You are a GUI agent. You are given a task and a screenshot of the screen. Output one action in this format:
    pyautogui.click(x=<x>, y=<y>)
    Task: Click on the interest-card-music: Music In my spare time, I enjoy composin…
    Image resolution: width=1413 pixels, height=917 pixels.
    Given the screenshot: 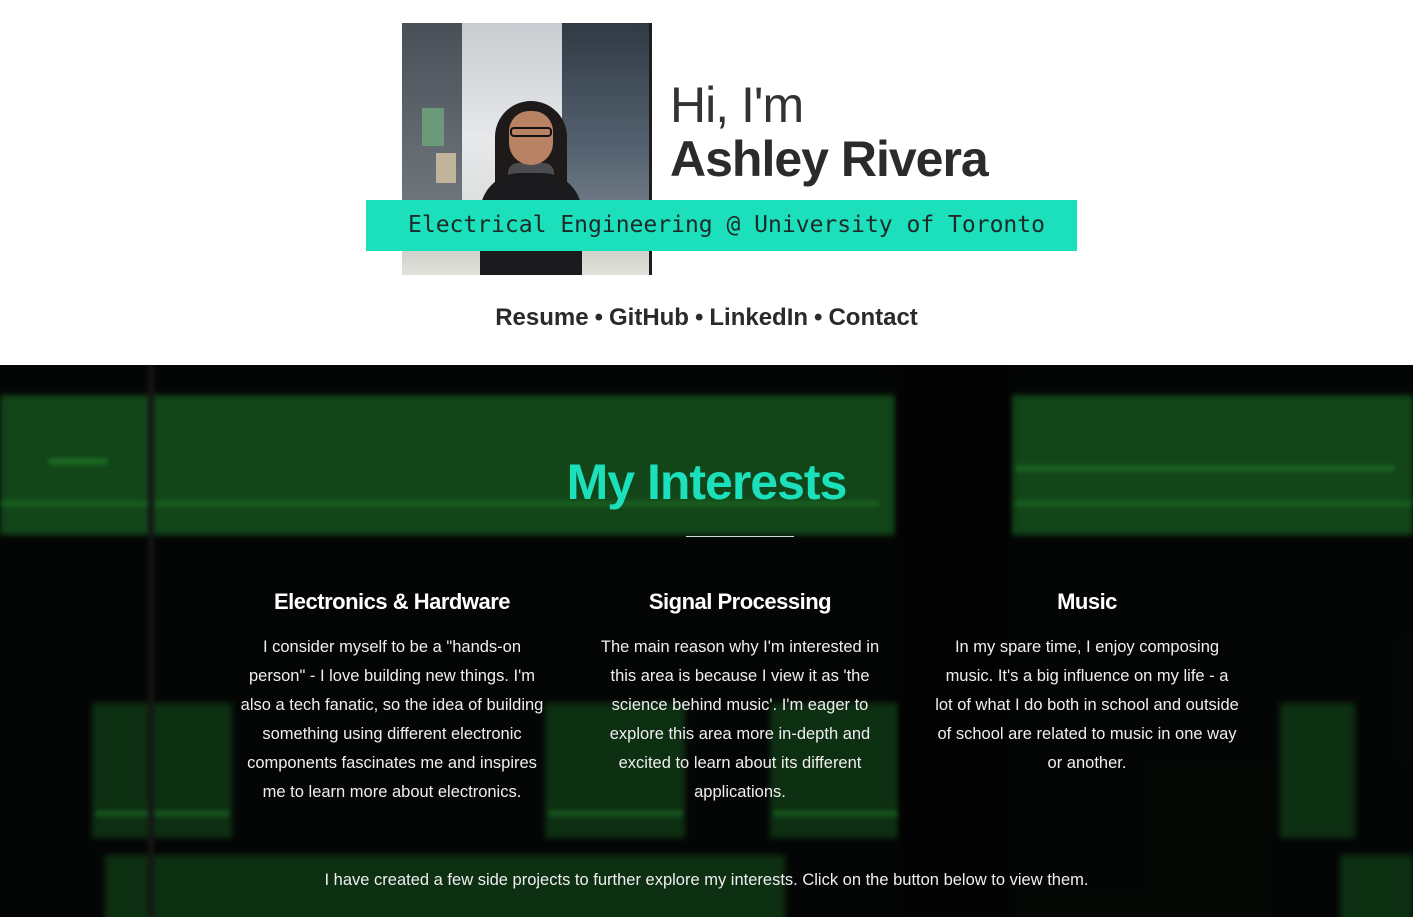 What is the action you would take?
    pyautogui.click(x=1087, y=683)
    